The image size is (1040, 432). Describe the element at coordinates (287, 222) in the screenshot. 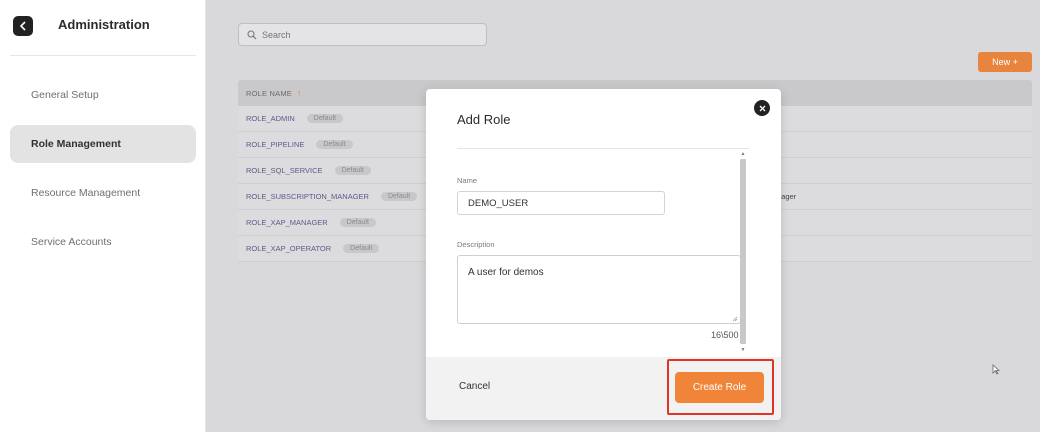

I see `role-name: ROLE_XAP_MANAGER` at that location.